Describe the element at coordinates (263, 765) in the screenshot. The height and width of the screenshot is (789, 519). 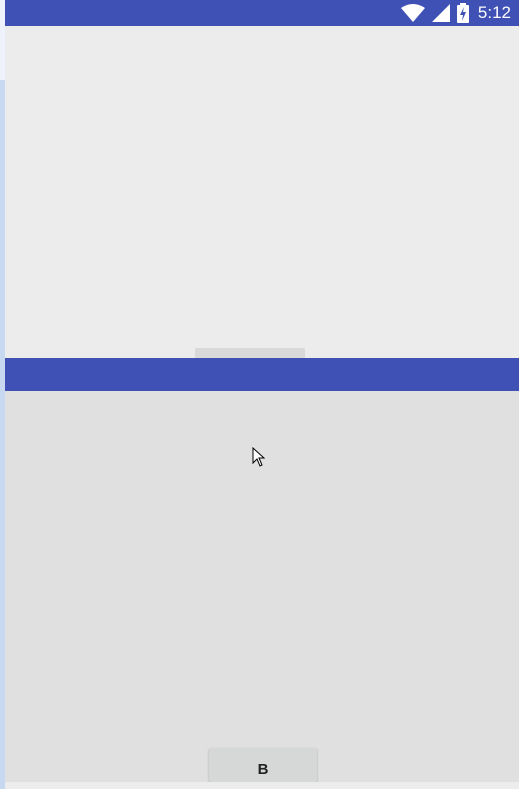
I see `b-button: B` at that location.